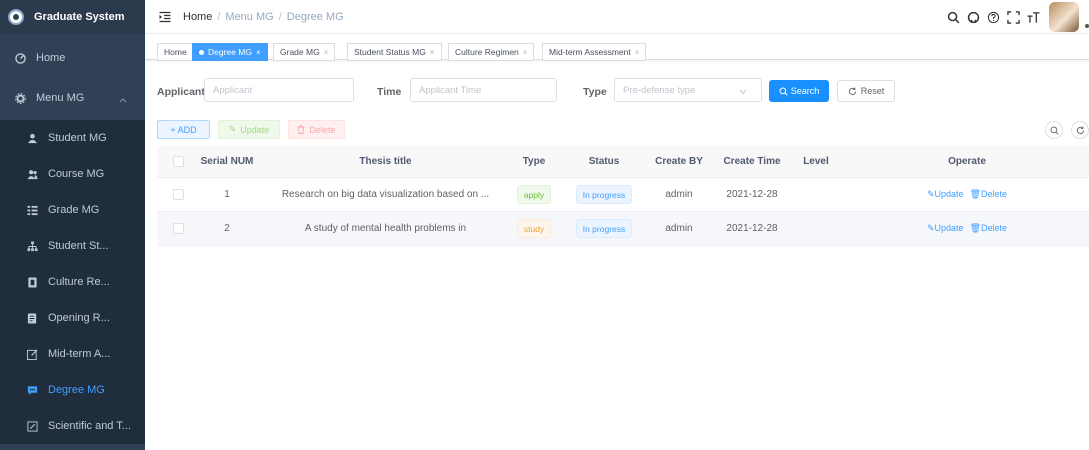  I want to click on breadcrumb-item-home: Home, so click(197, 17).